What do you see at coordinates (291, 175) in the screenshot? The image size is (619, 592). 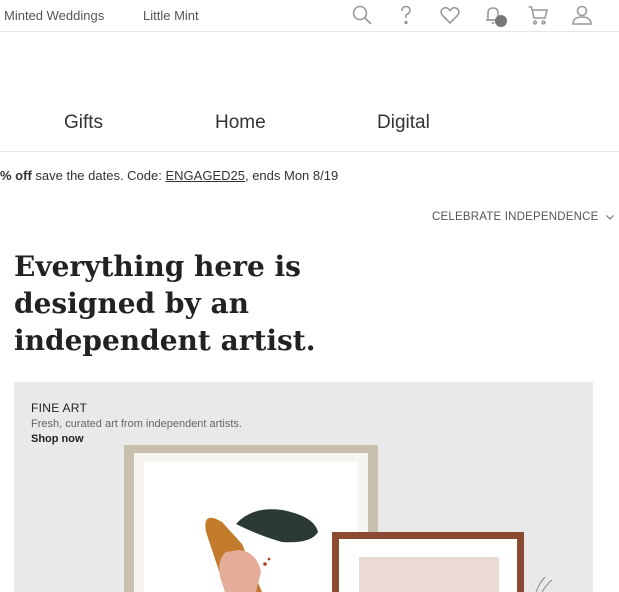 I see `promo-ends: , ends Mon 8/19` at bounding box center [291, 175].